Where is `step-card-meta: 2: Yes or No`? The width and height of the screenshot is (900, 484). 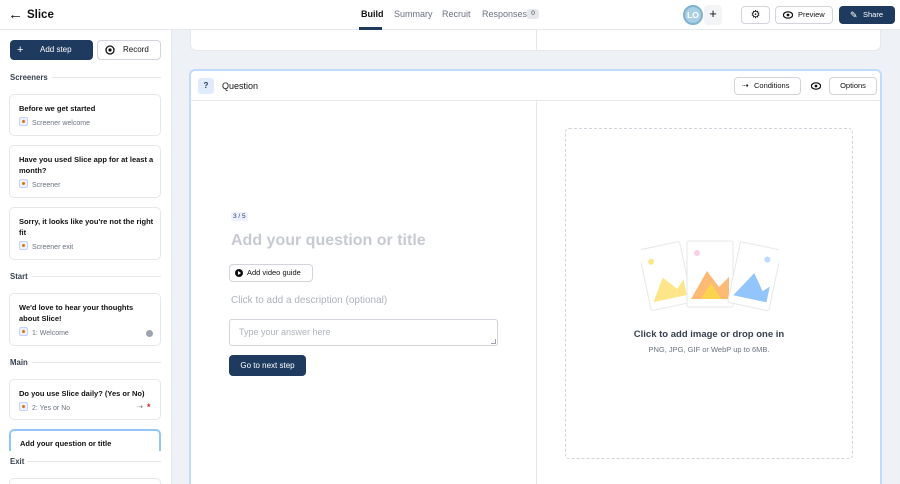
step-card-meta: 2: Yes or No is located at coordinates (44, 408).